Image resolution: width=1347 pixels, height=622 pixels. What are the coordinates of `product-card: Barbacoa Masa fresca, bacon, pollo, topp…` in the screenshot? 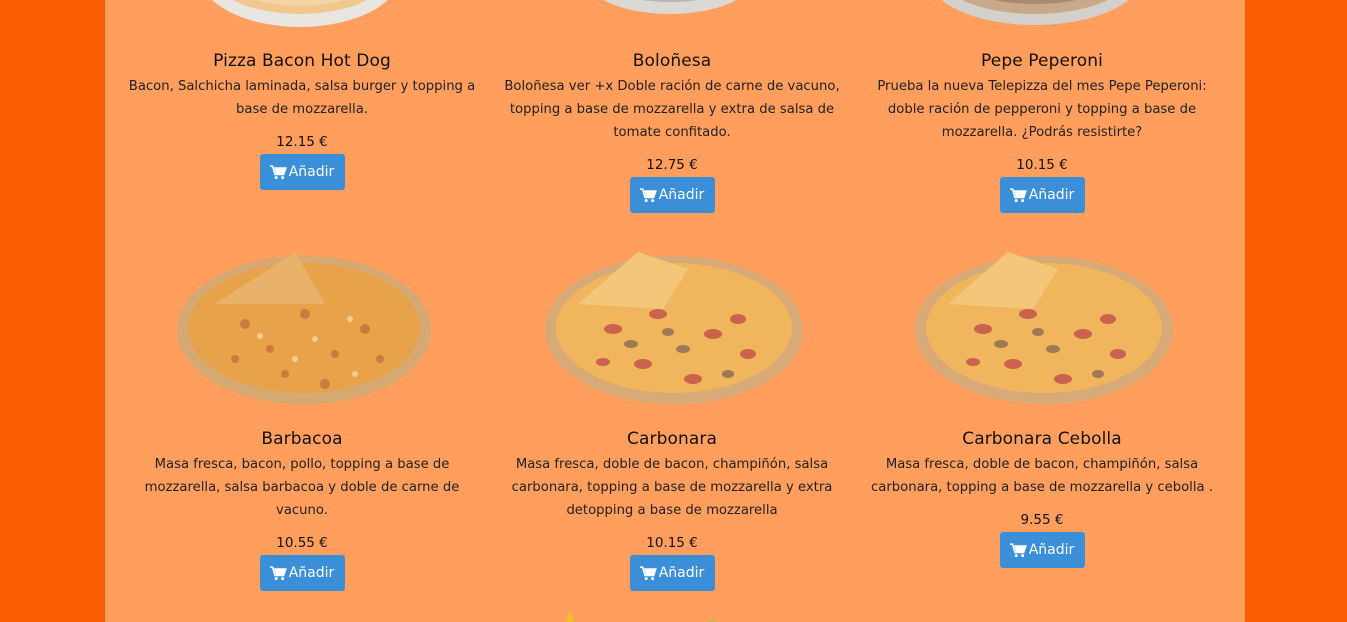 It's located at (302, 509).